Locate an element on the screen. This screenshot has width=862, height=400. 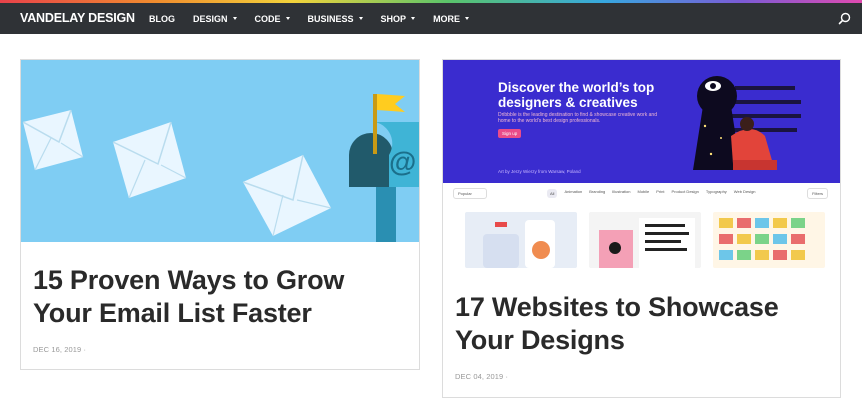
nav-label: BLOG is located at coordinates (162, 18).